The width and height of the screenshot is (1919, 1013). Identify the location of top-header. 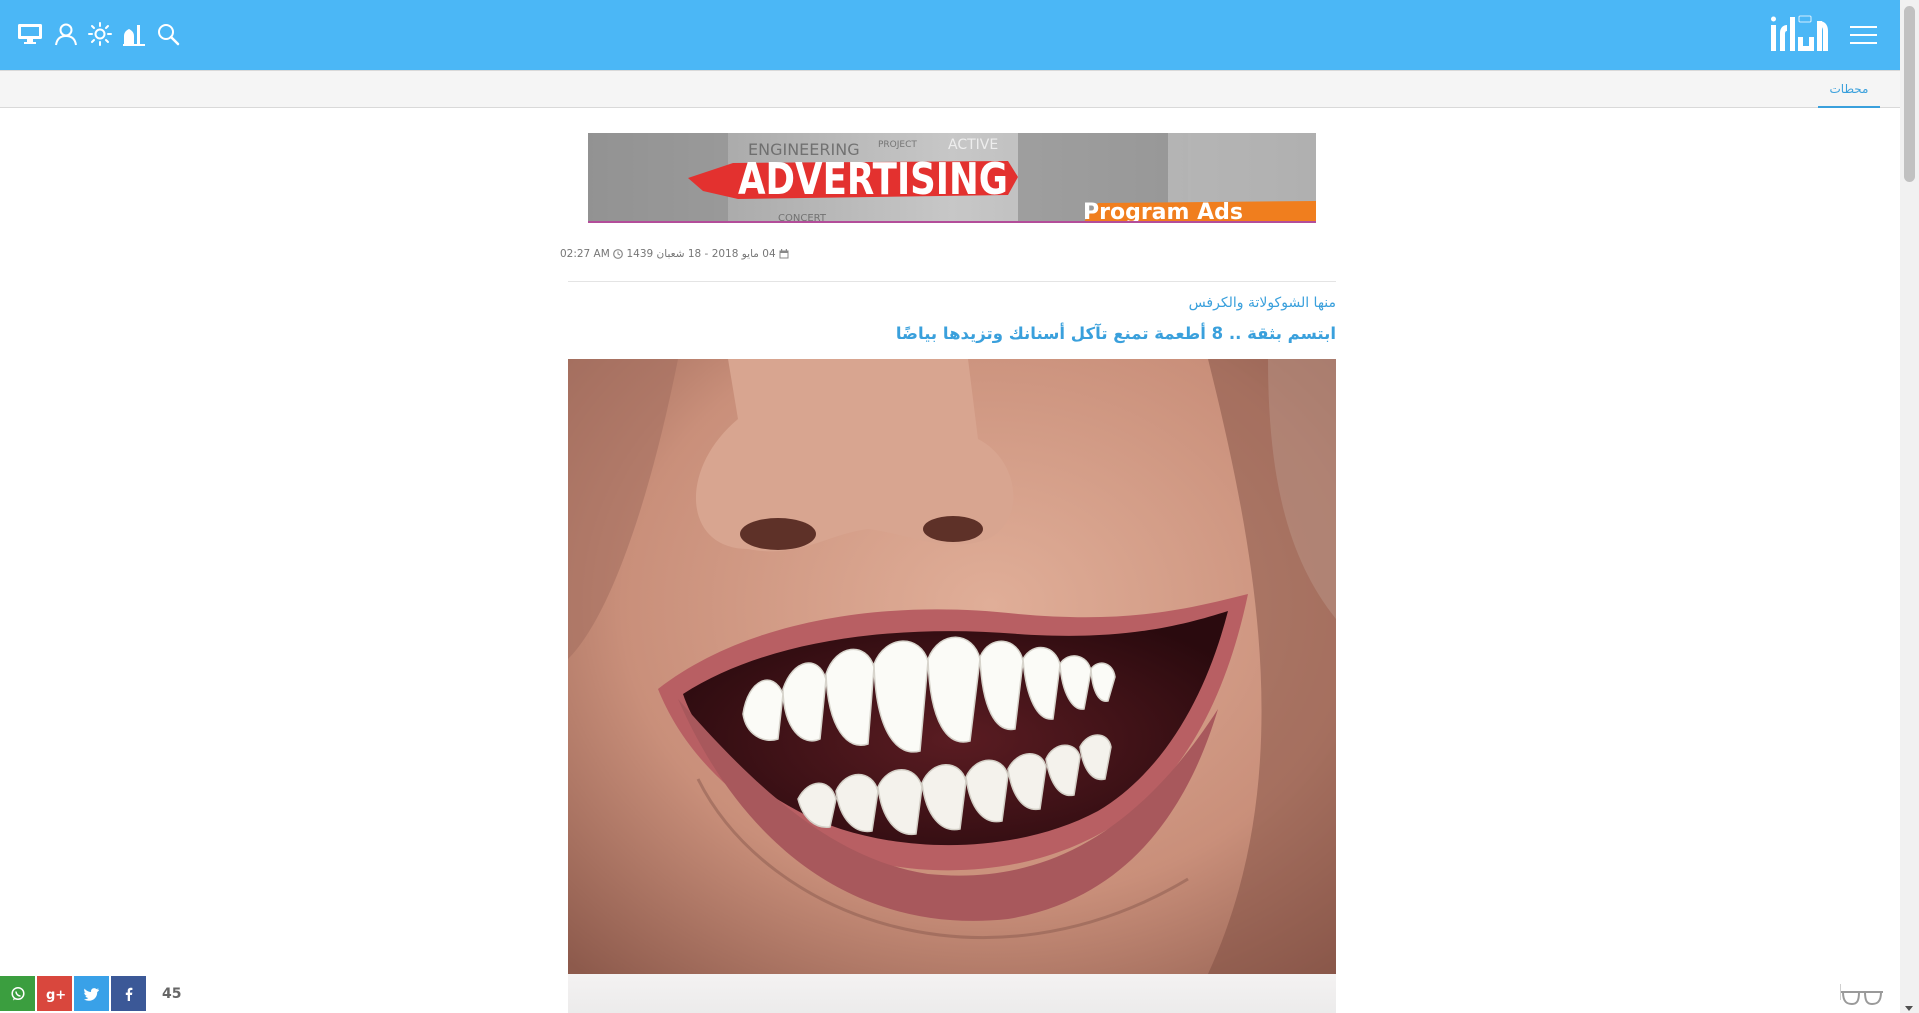
(950, 35).